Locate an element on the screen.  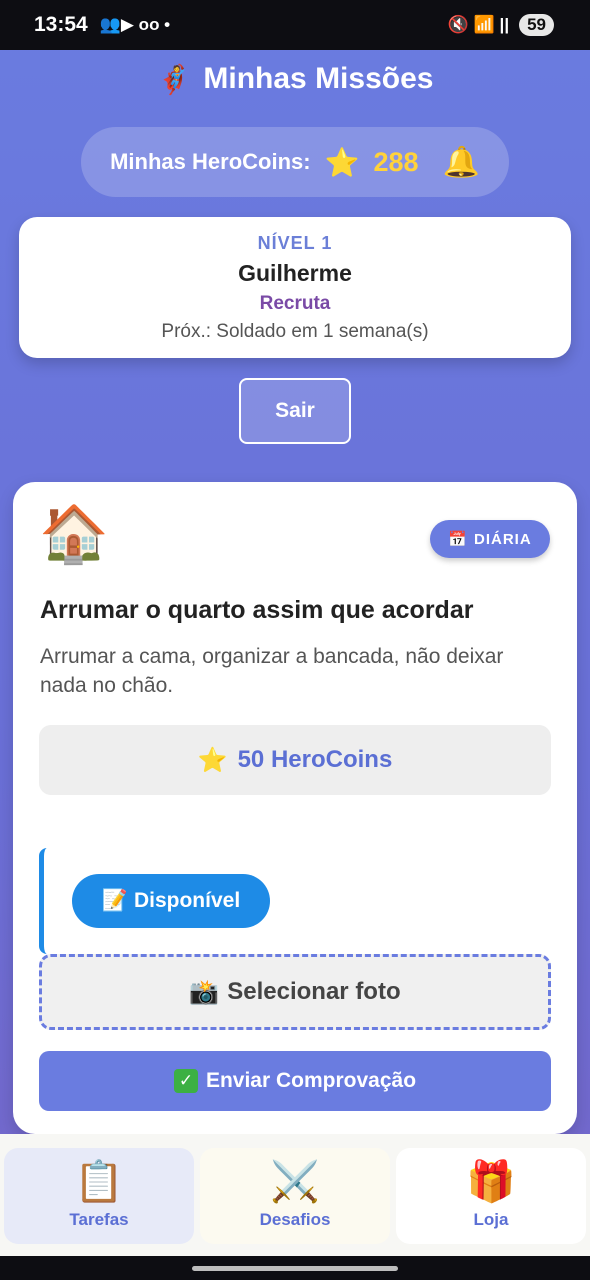
select-photo-button: 📸 Selecionar foto is located at coordinates (295, 992).